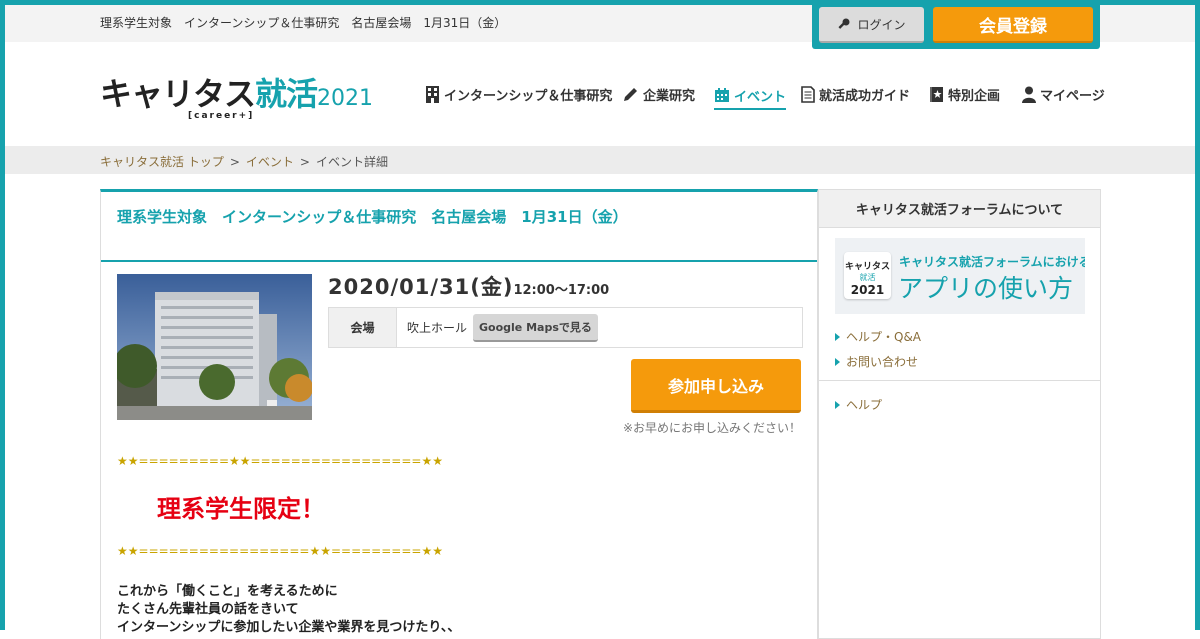 This screenshot has width=1200, height=639. Describe the element at coordinates (716, 386) in the screenshot. I see `apply-button: 参加申し込み` at that location.